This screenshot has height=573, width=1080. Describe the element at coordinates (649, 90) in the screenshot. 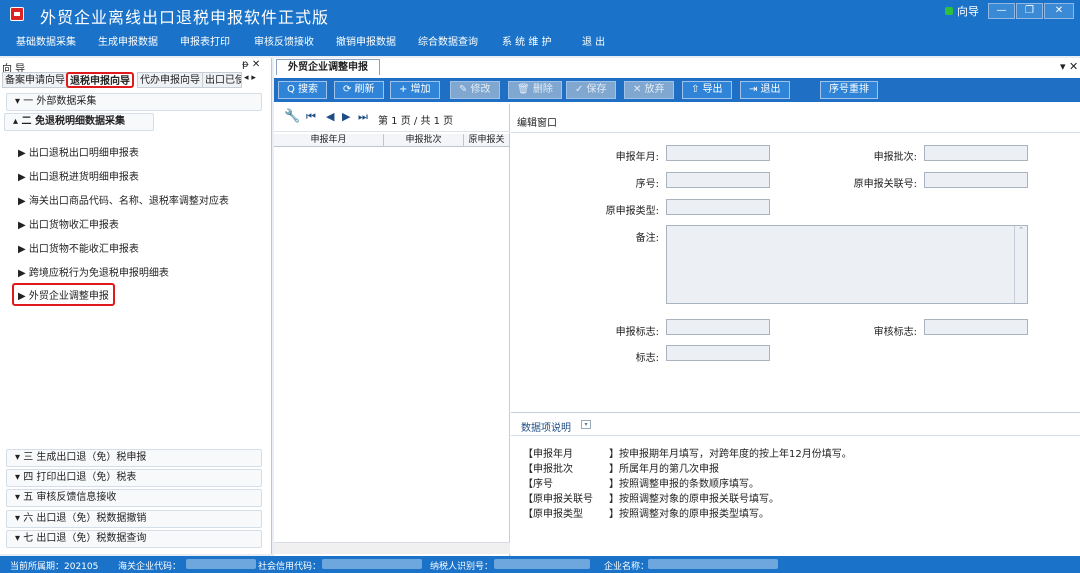

I see `discard-button: ✕ 放弃` at that location.